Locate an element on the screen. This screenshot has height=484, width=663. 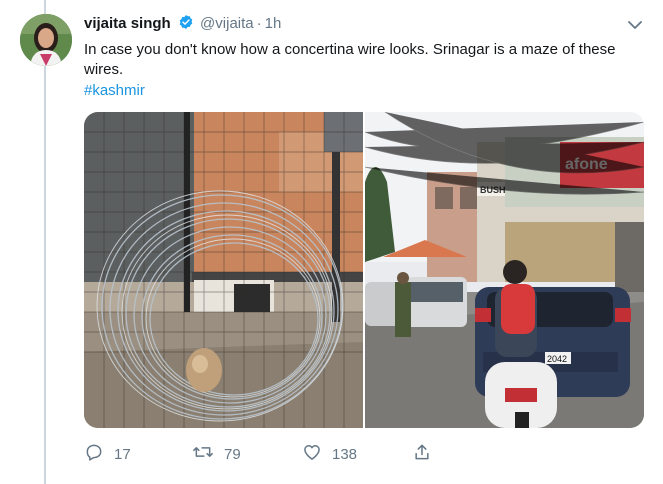
avatar is located at coordinates (46, 40).